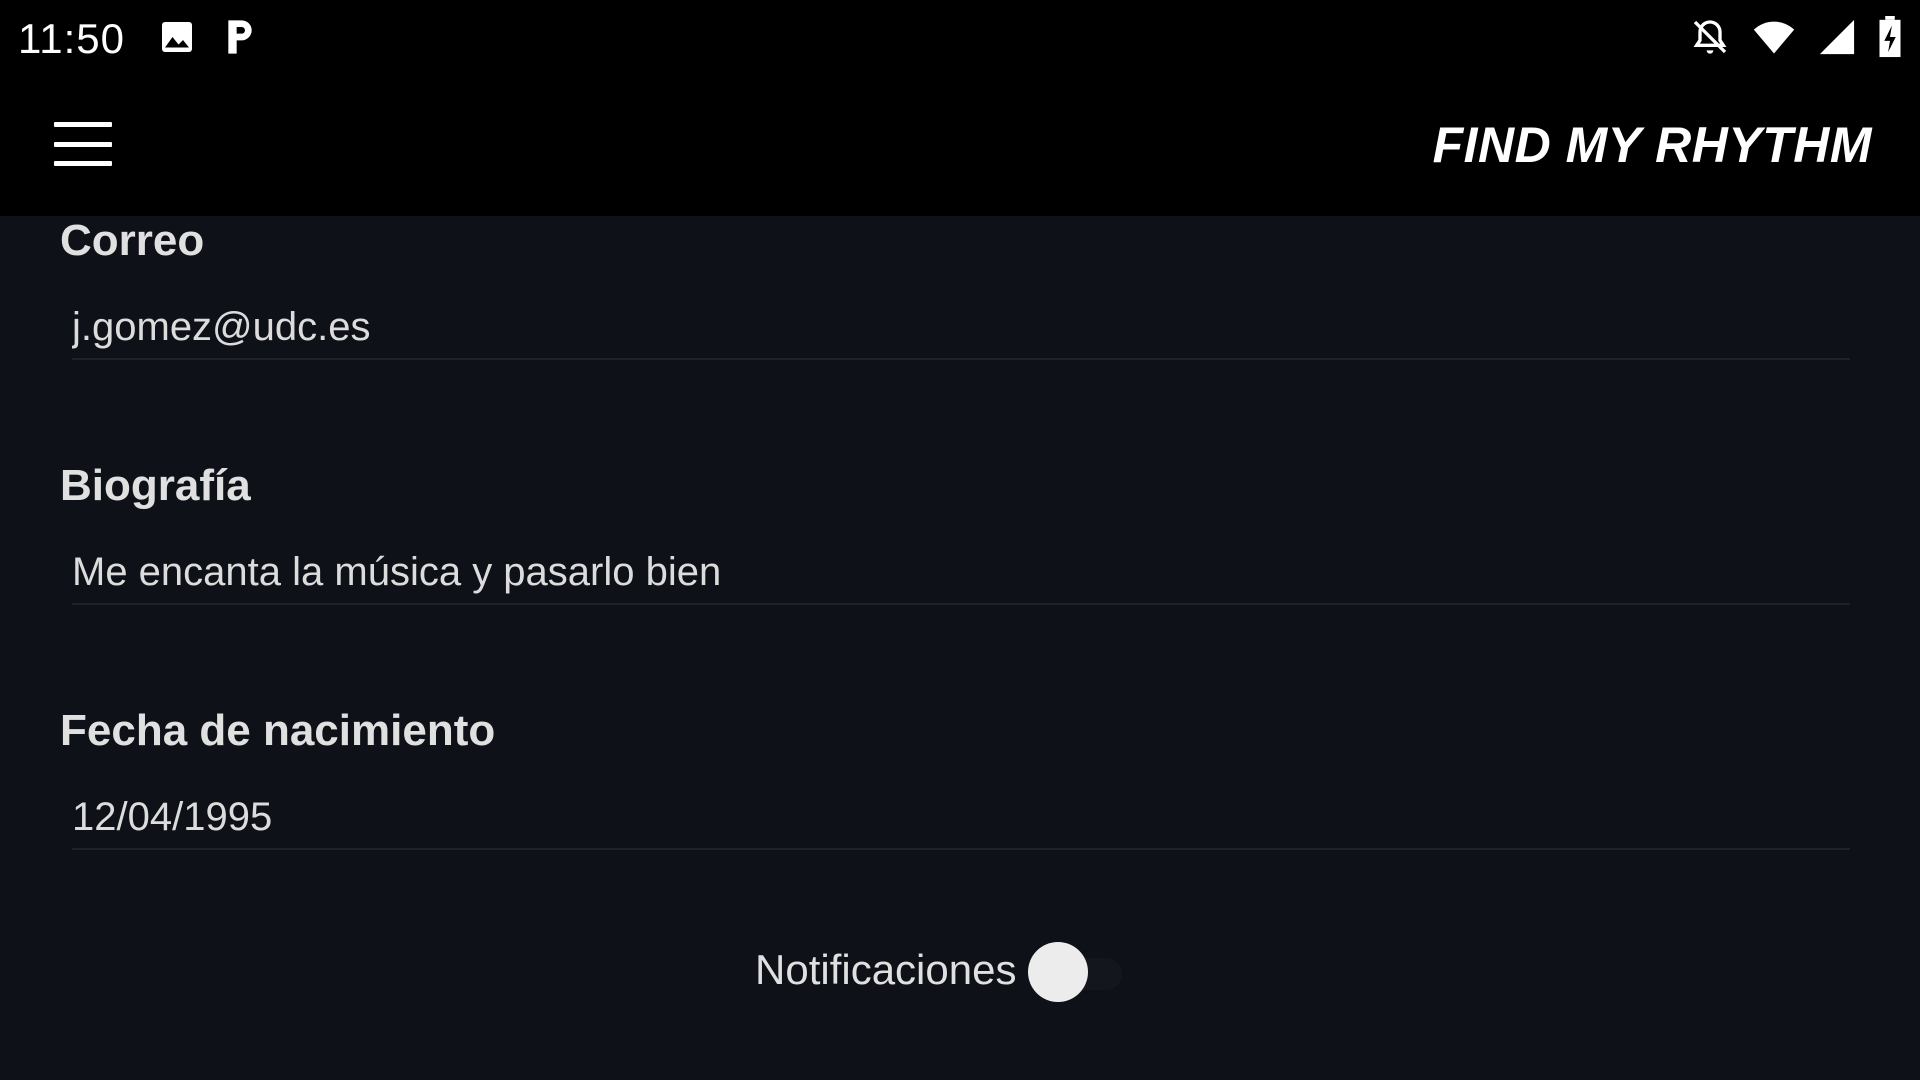 Image resolution: width=1920 pixels, height=1080 pixels. I want to click on birthdate-field, so click(961, 818).